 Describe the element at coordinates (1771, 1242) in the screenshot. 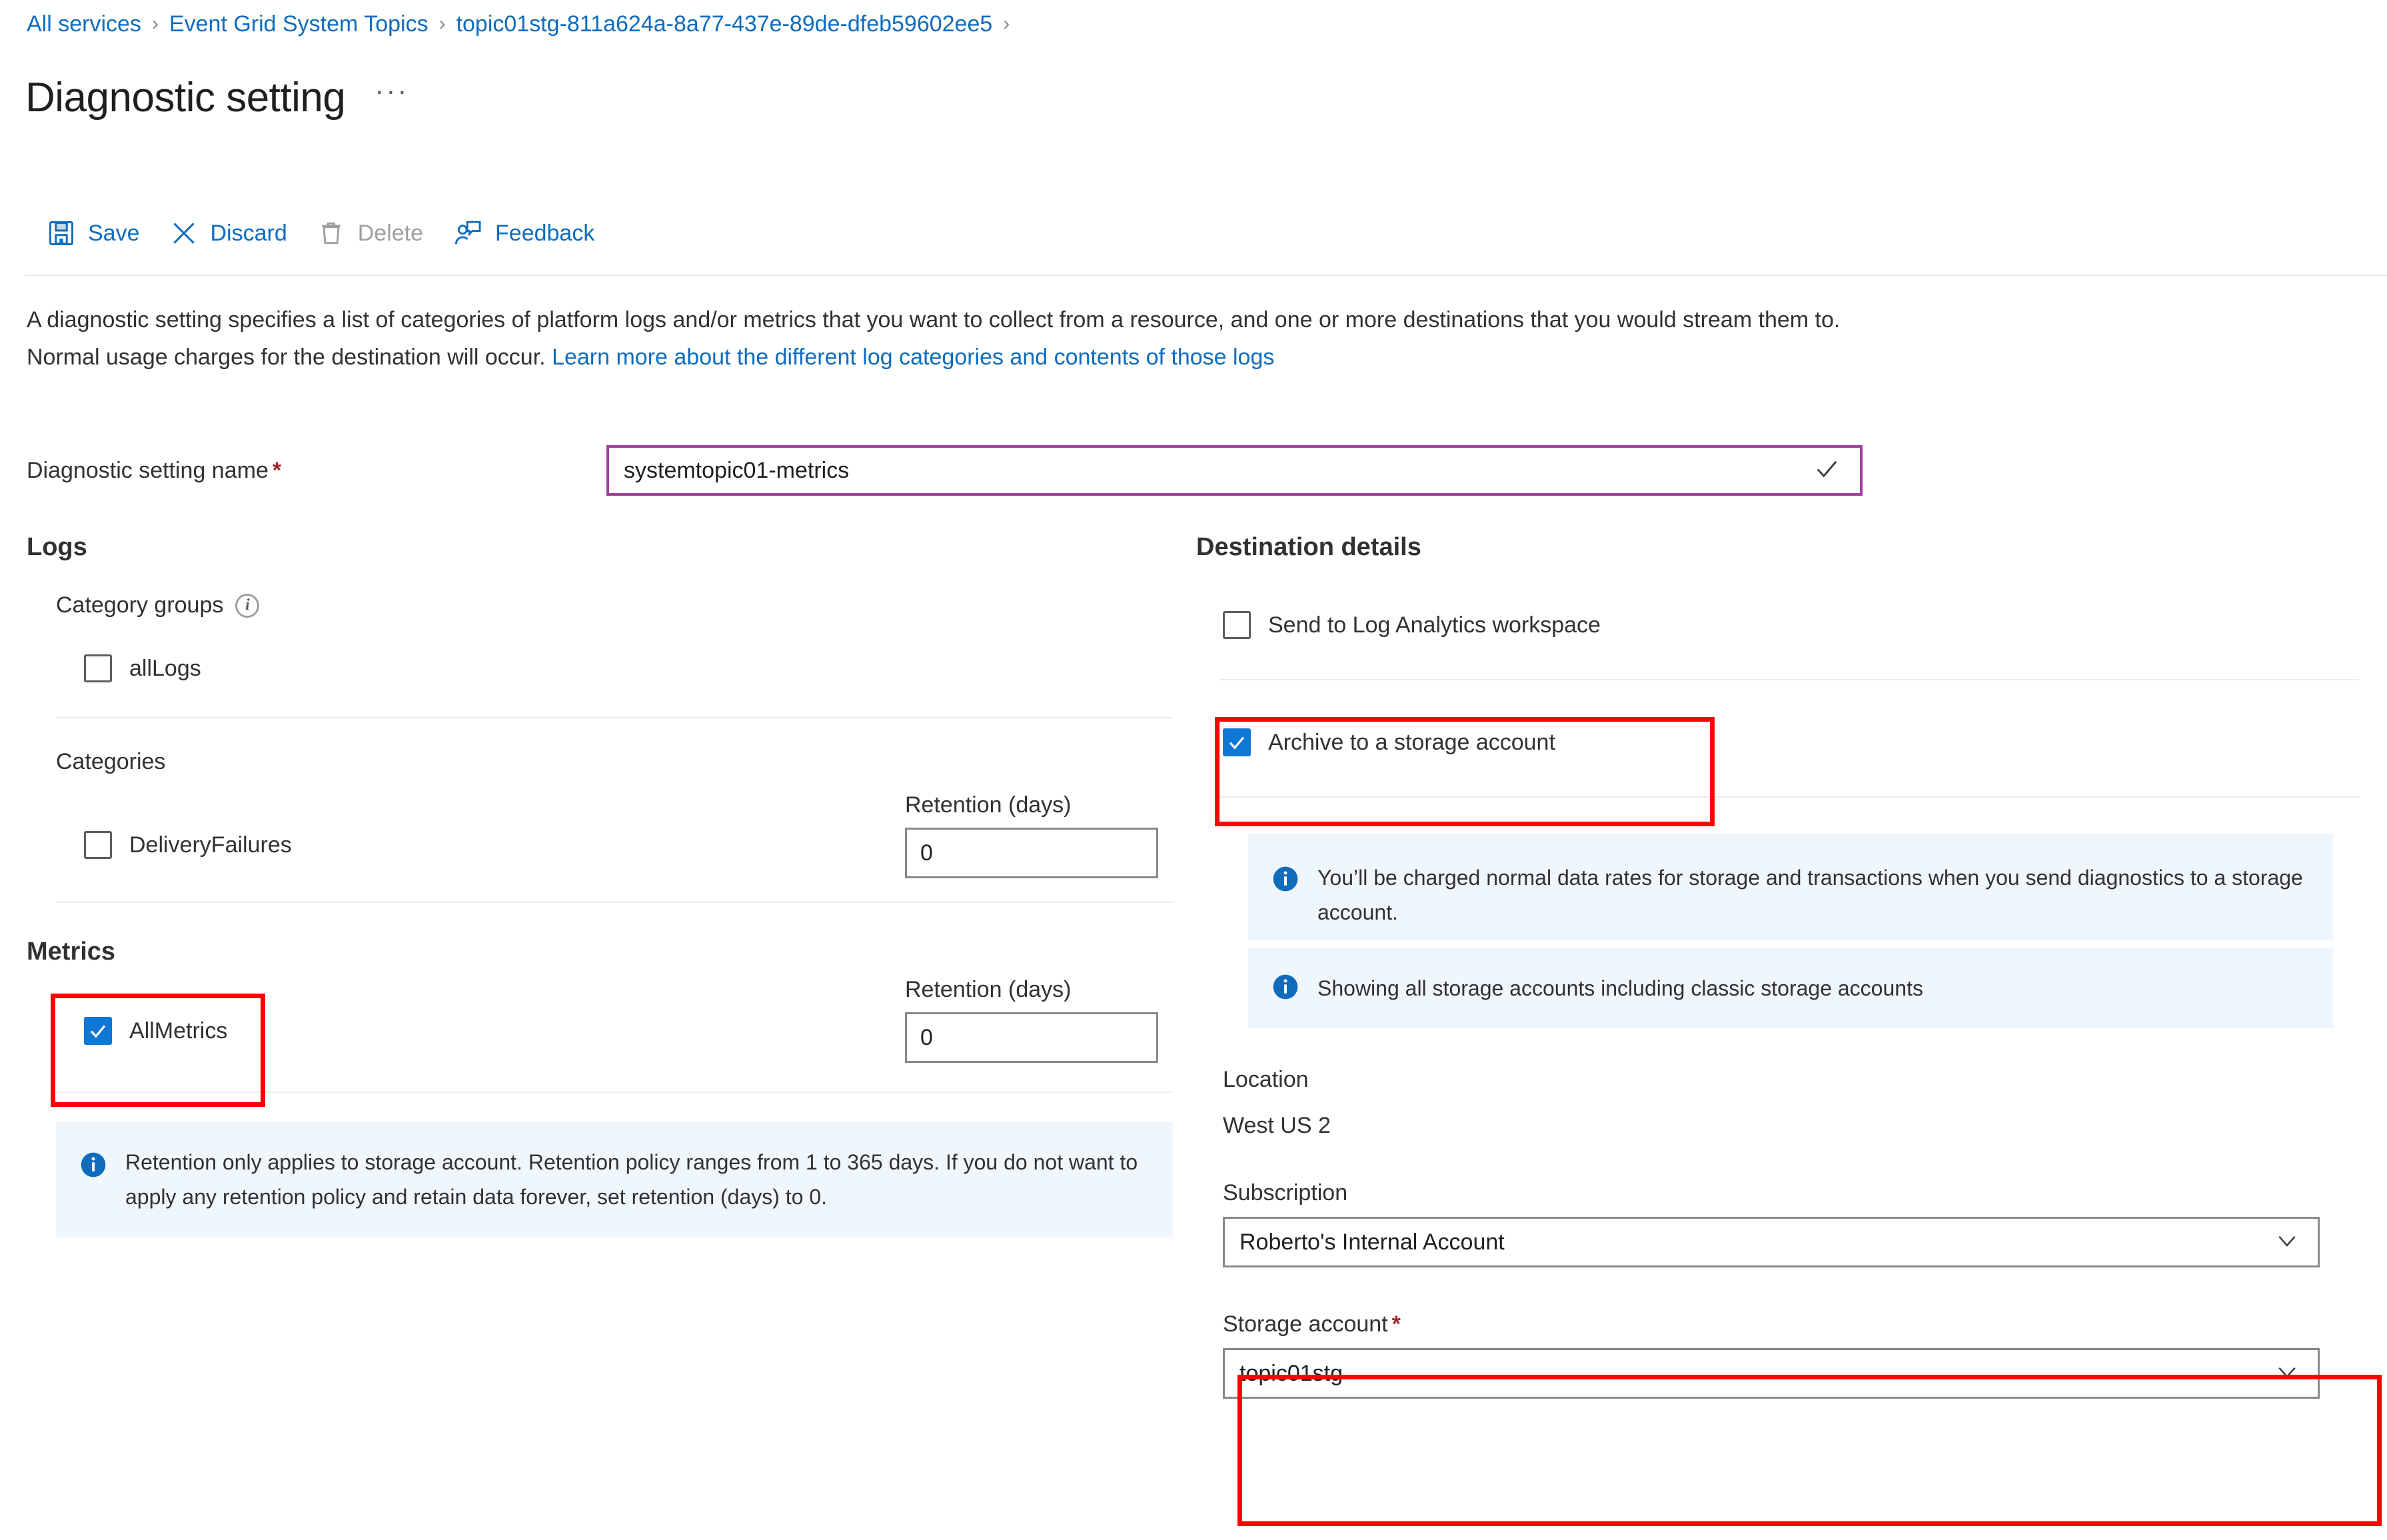

I see `subscription-select: Roberto's Internal Account` at that location.